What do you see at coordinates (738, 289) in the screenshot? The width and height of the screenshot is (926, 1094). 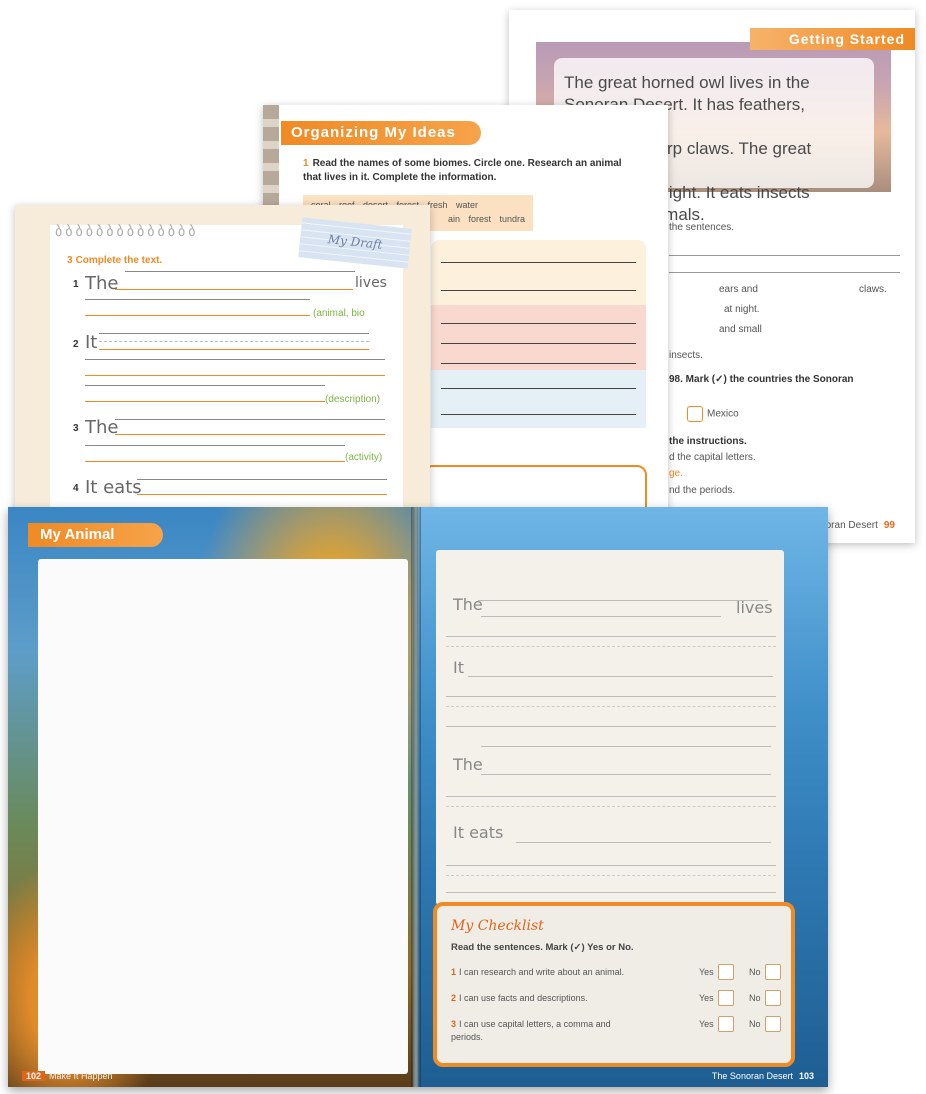 I see `gs-row2-mid: ears and` at bounding box center [738, 289].